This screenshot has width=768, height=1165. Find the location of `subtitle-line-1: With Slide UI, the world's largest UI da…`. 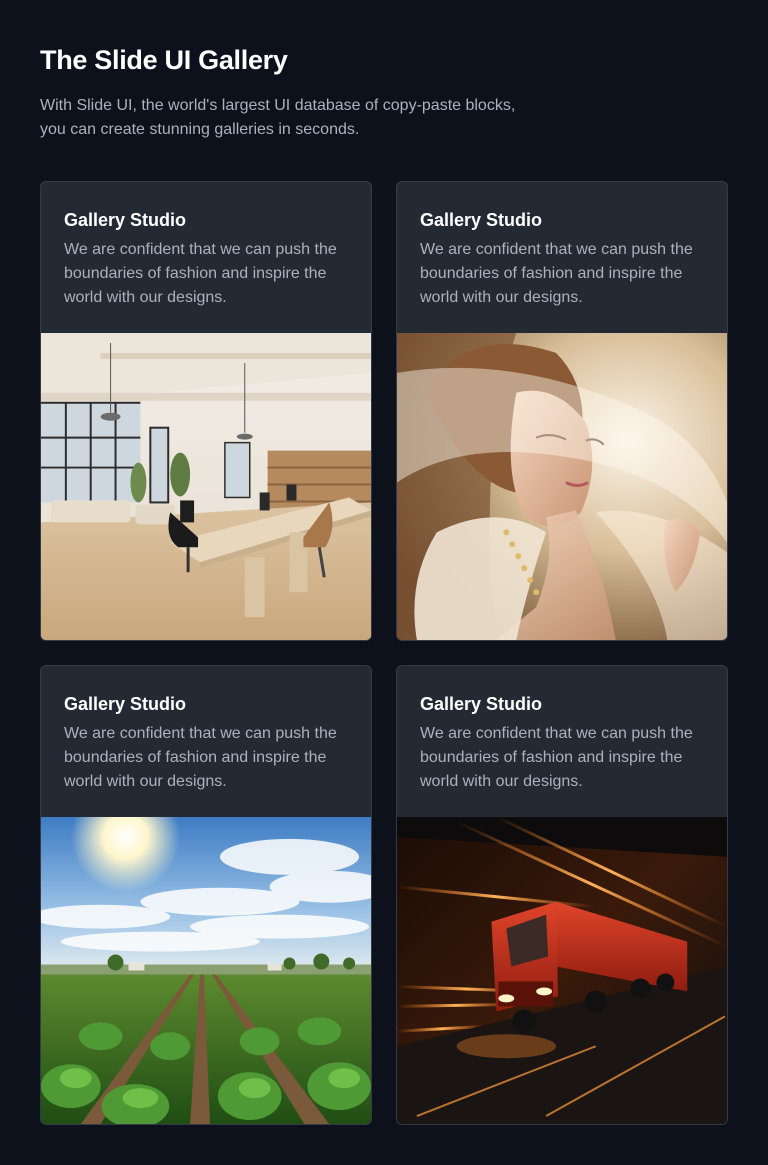

subtitle-line-1: With Slide UI, the world's largest UI da… is located at coordinates (278, 105).